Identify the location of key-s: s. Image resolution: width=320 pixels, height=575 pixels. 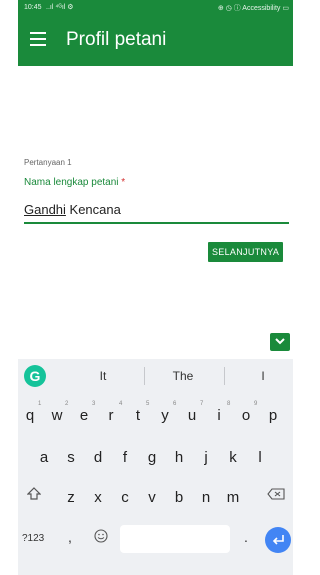
(71, 457).